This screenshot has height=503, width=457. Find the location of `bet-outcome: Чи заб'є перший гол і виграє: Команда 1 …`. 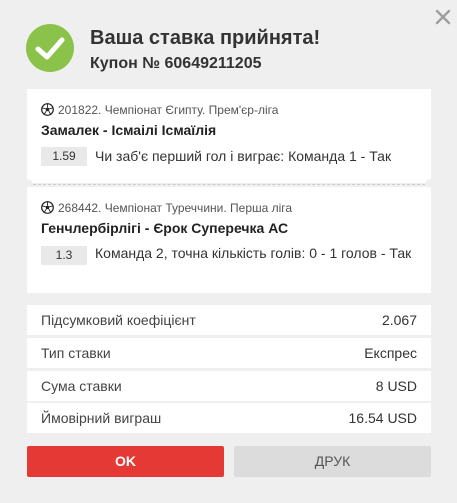

bet-outcome: Чи заб'є перший гол і виграє: Команда 1 … is located at coordinates (243, 156).